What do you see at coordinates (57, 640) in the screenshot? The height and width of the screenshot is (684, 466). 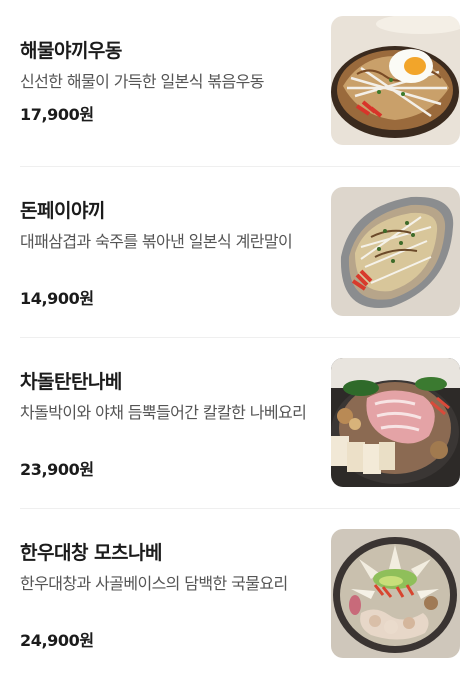 I see `menu-item-price: 24,900원` at bounding box center [57, 640].